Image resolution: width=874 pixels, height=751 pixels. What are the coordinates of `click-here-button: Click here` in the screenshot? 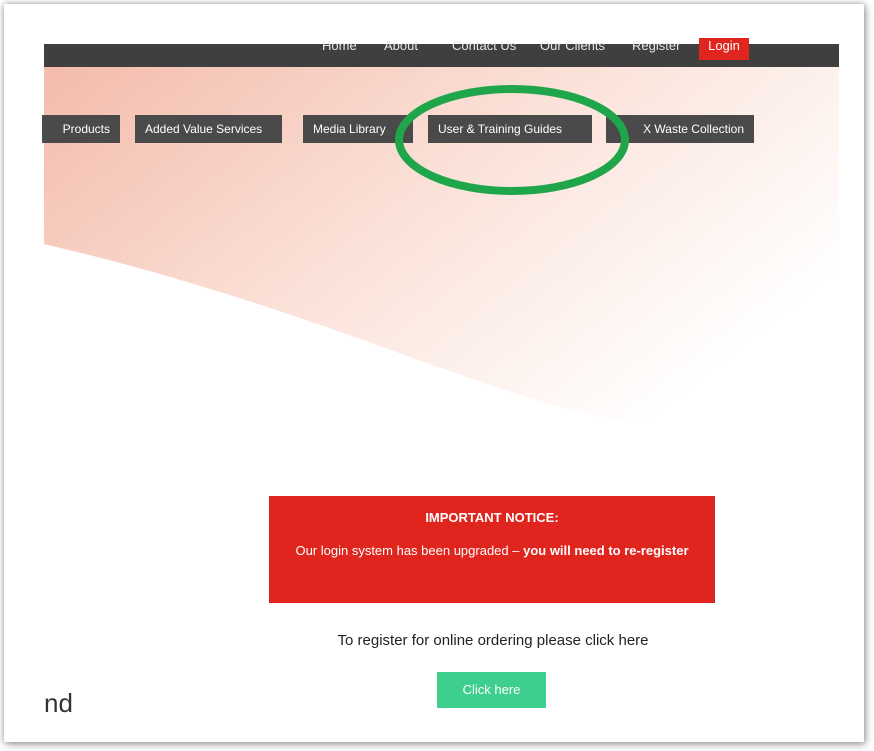 It's located at (491, 690).